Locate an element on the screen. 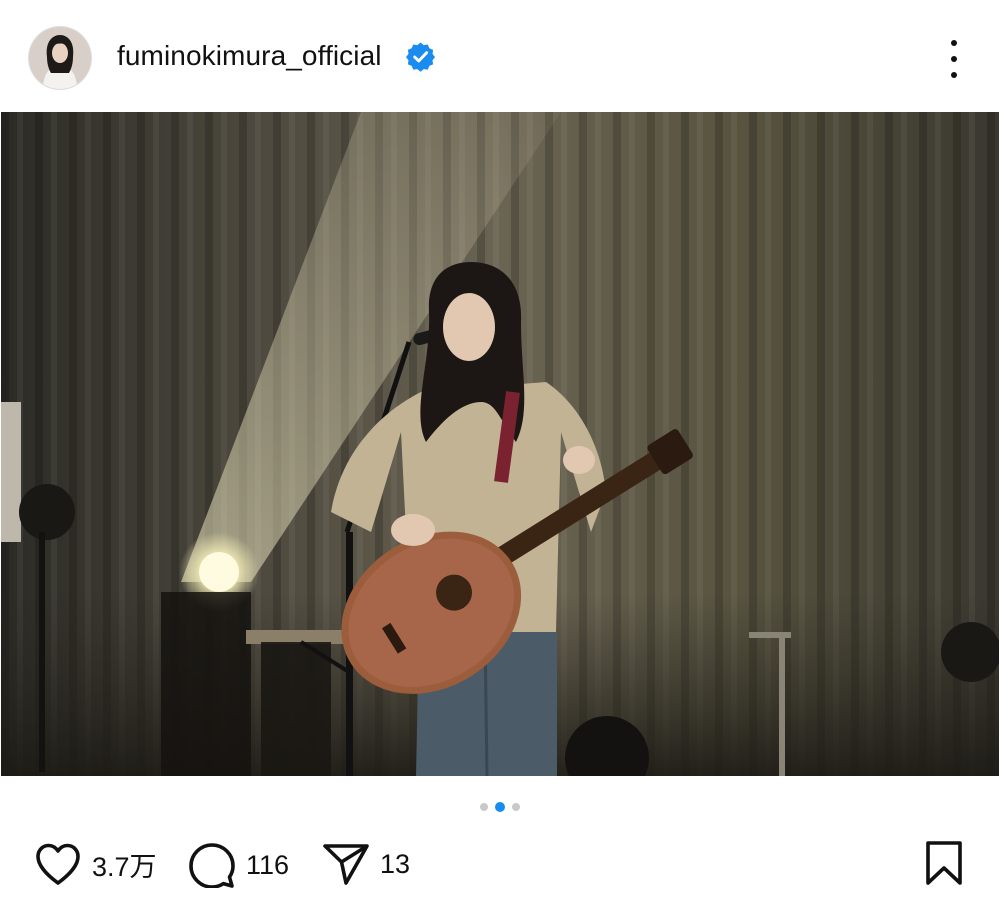  post-header: fuminokimura_official is located at coordinates (500, 56).